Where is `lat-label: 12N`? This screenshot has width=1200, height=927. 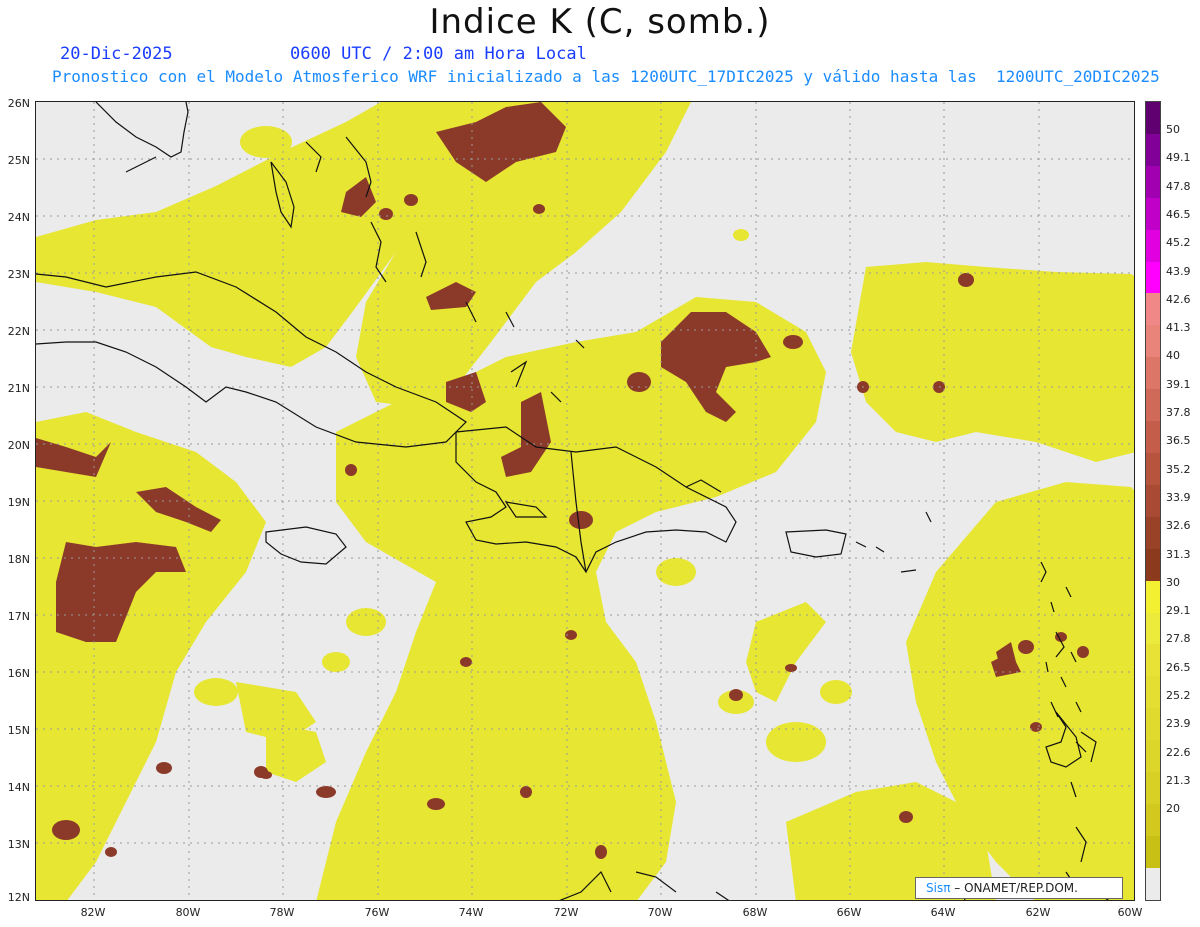
lat-label: 12N is located at coordinates (18, 897).